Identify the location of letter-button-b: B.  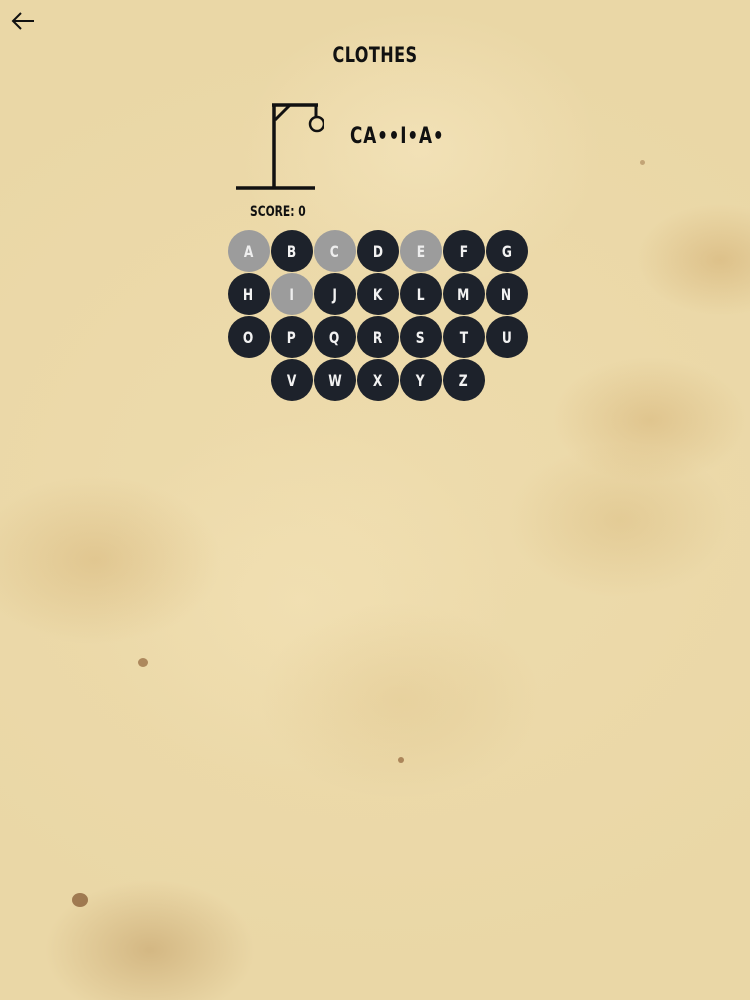
(291, 251).